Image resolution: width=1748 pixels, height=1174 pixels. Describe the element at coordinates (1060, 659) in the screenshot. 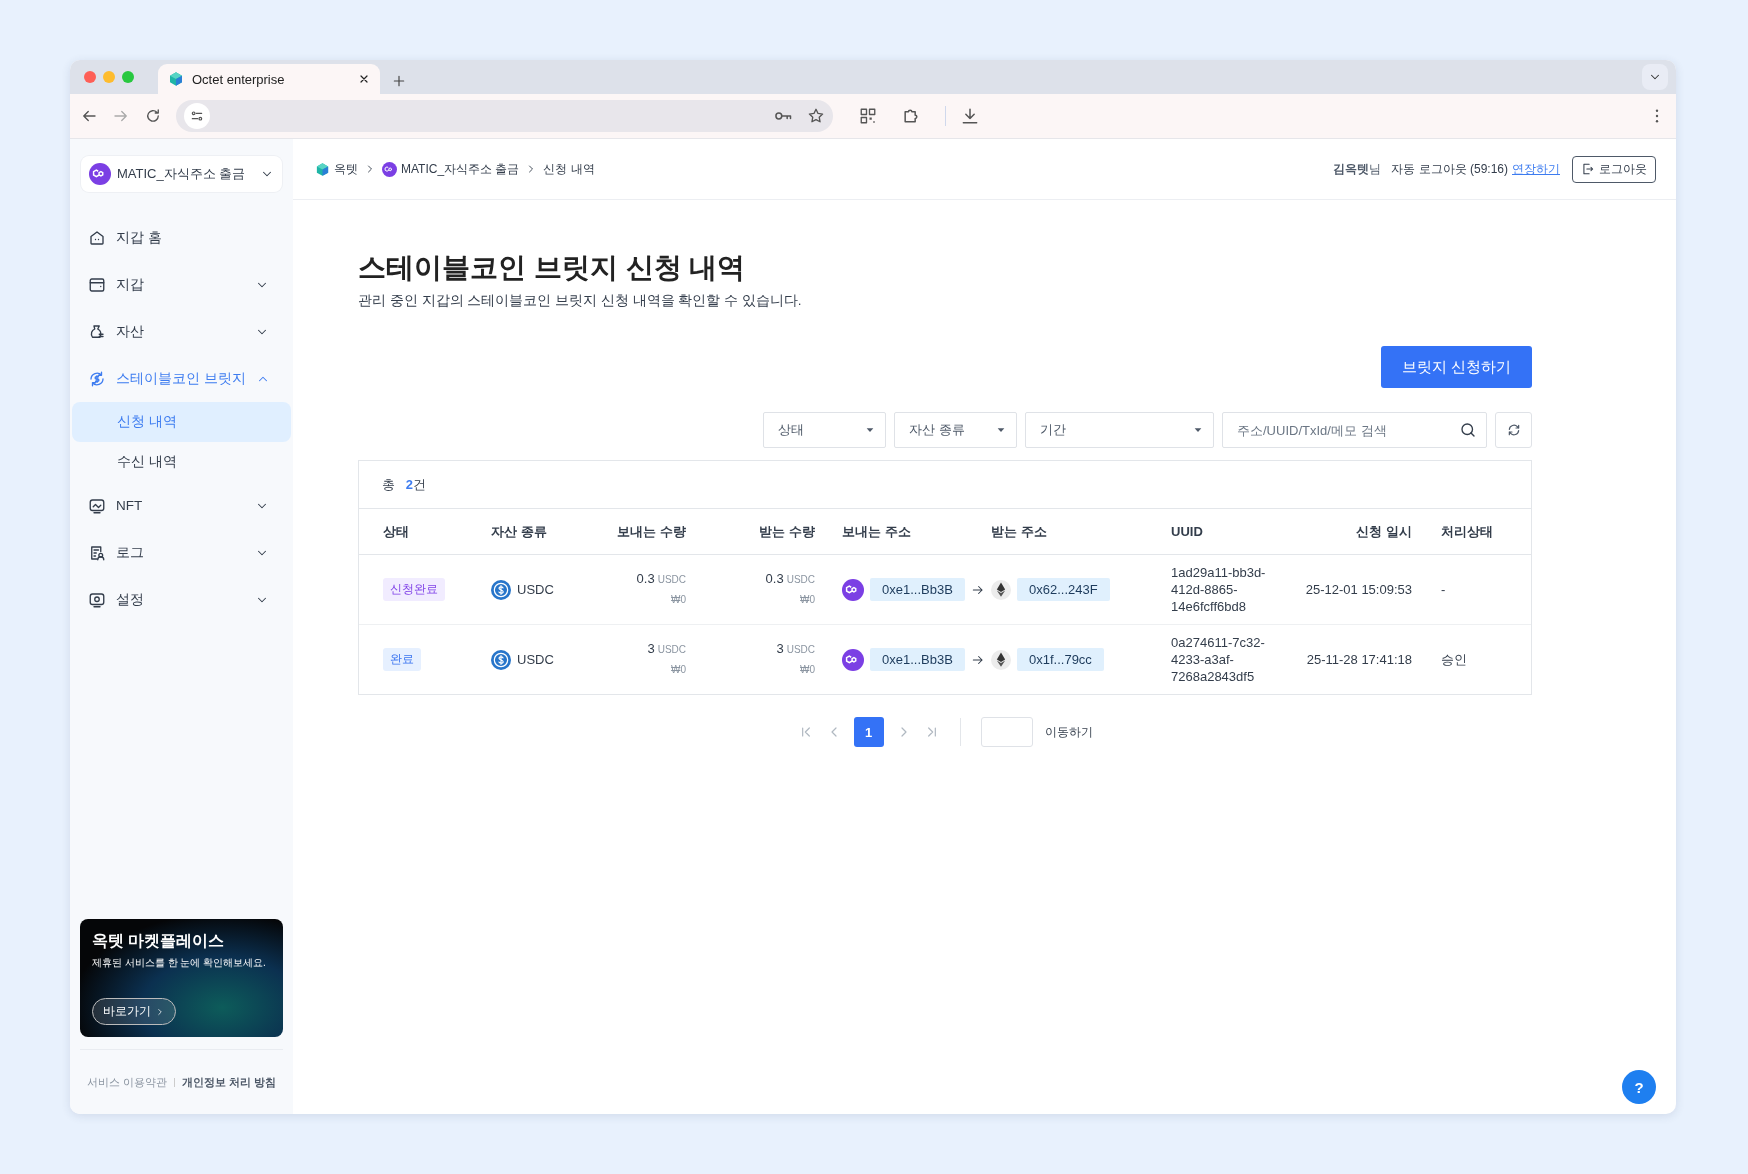

I see `address-chip: 0x1f...79cc` at that location.